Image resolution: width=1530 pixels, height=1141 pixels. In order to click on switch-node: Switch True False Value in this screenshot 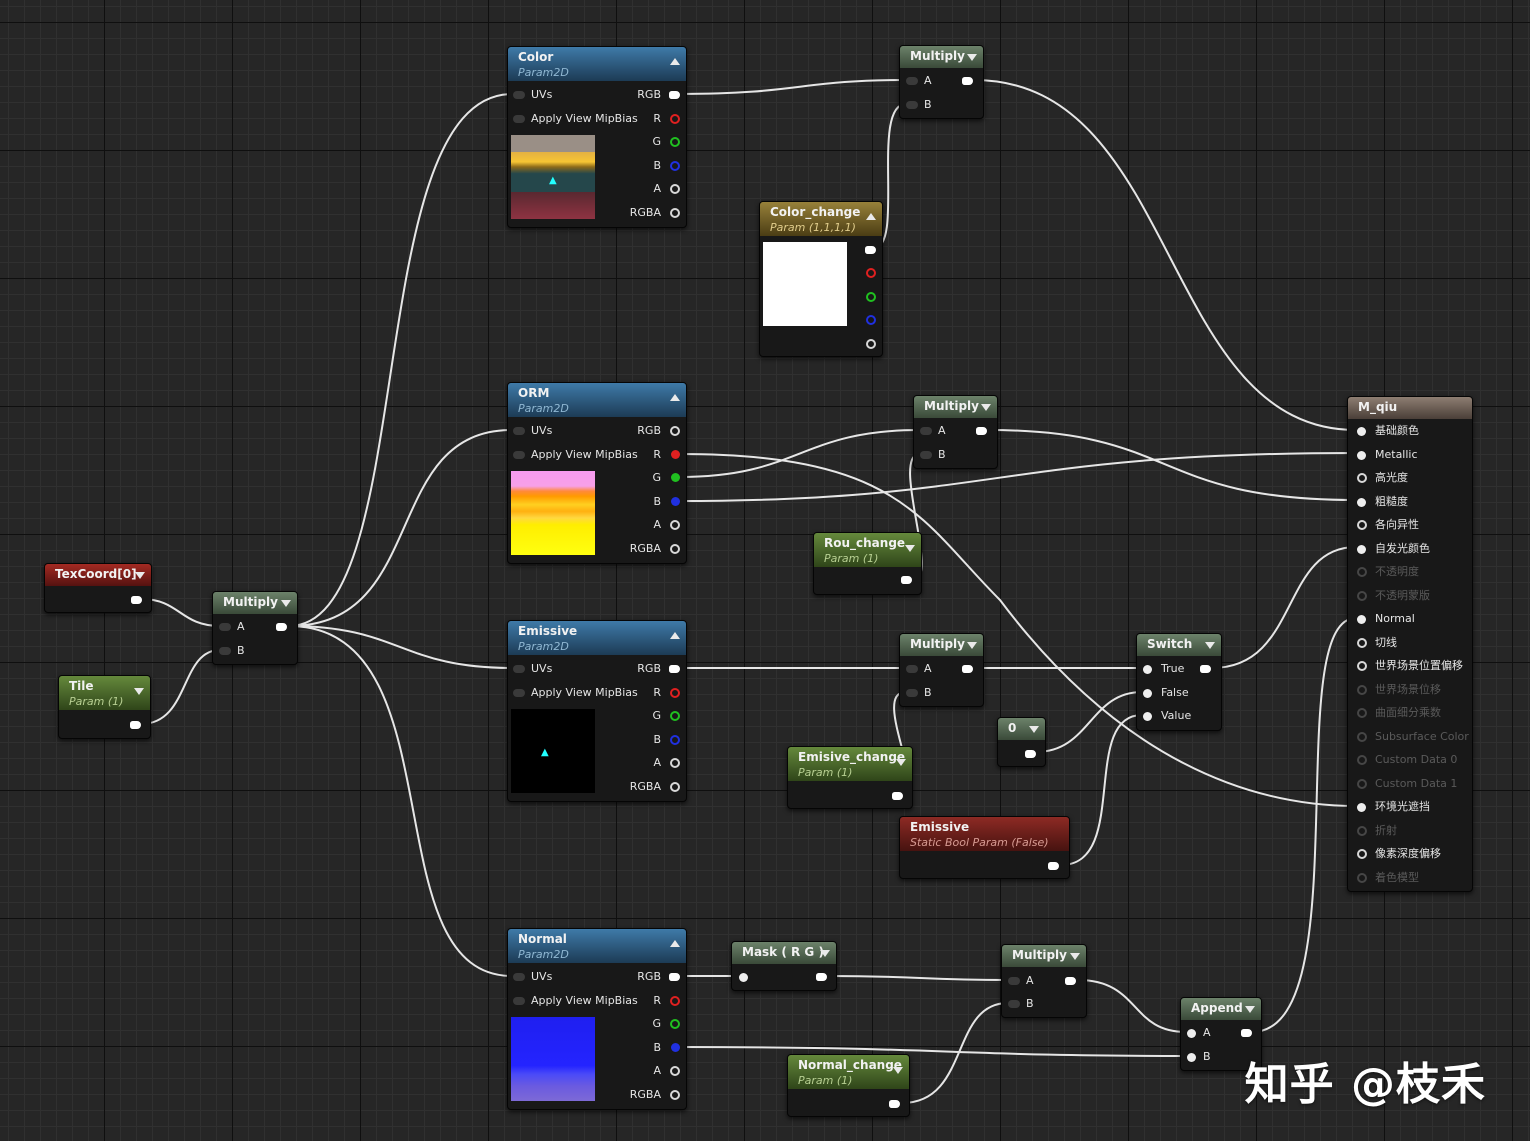, I will do `click(1179, 682)`.